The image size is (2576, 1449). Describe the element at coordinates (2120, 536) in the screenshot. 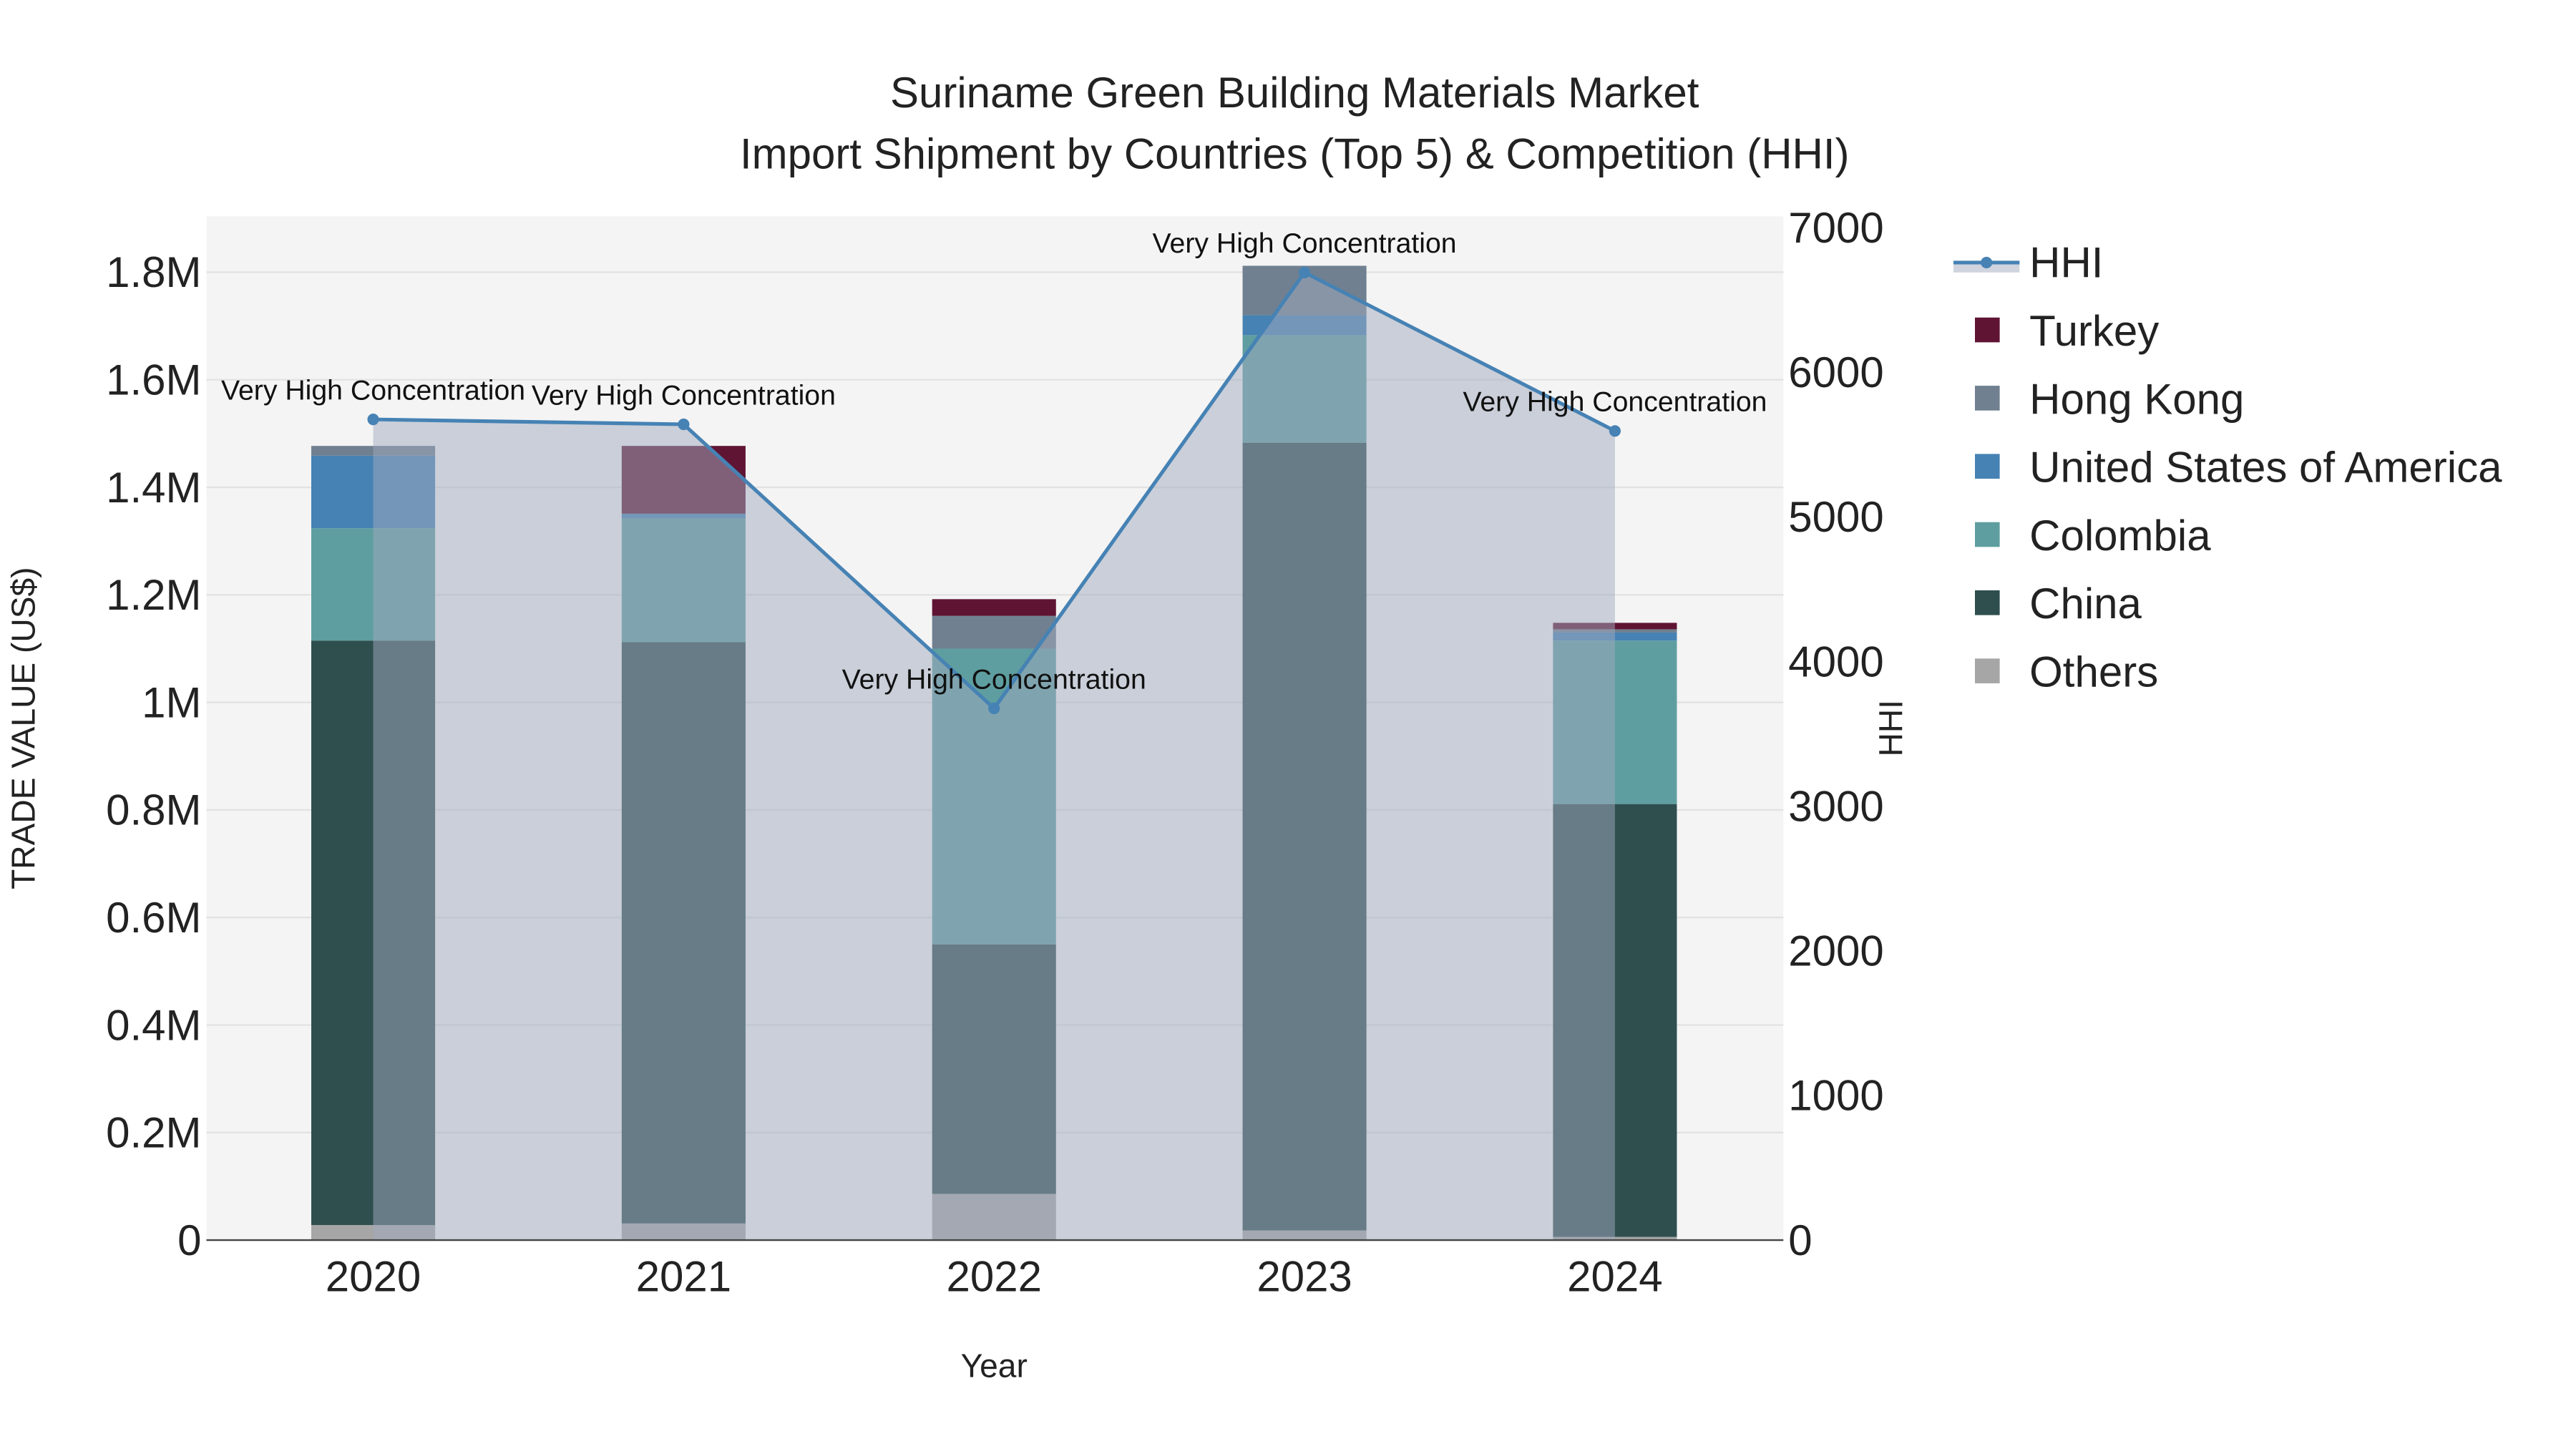

I see `legend-label: Colombia` at that location.